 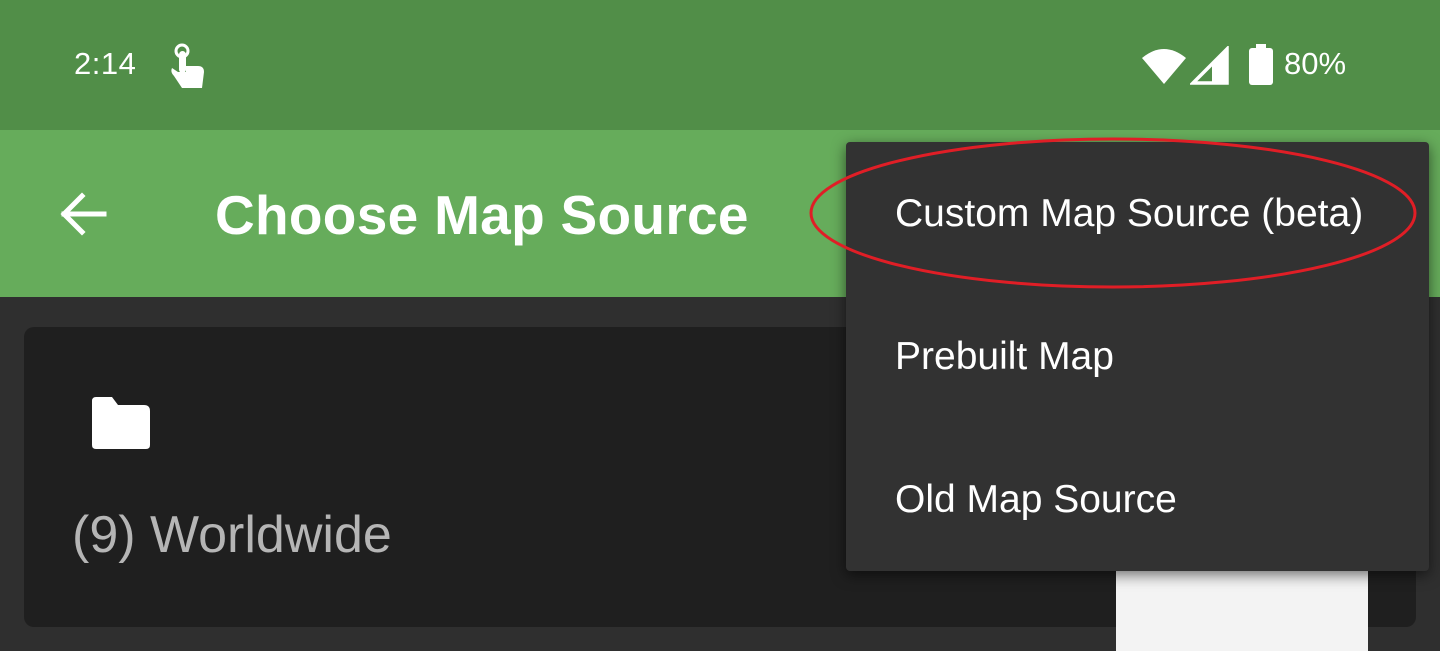 I want to click on menu-item-custom-map-source: Custom Map Source (beta), so click(x=1137, y=213).